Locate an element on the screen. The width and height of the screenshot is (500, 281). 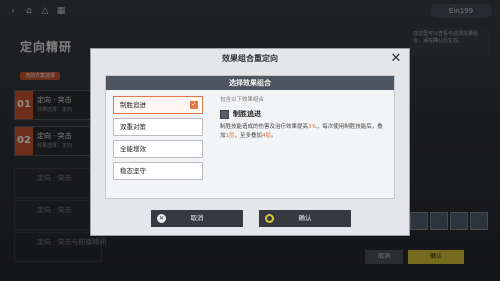
confirm-button: 确认 is located at coordinates (305, 218).